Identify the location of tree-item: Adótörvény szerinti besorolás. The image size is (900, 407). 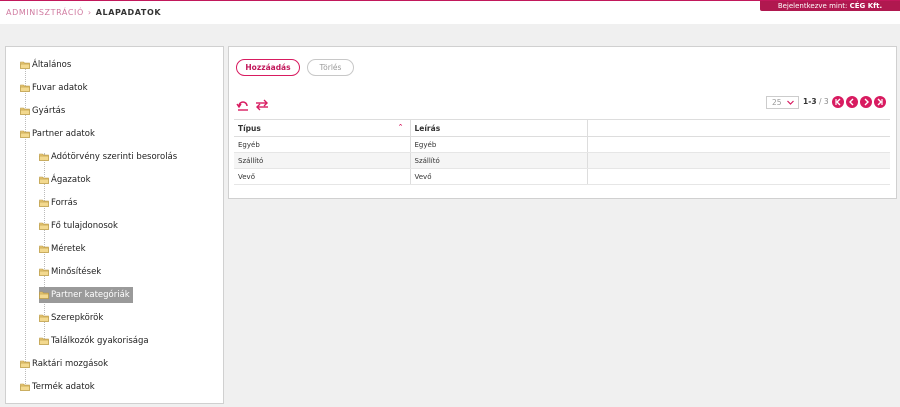
(109, 157).